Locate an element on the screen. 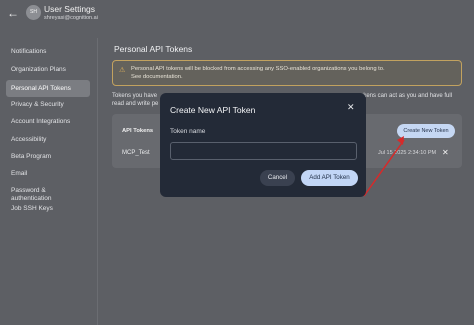 The height and width of the screenshot is (325, 474). cancel-button: Cancel is located at coordinates (277, 178).